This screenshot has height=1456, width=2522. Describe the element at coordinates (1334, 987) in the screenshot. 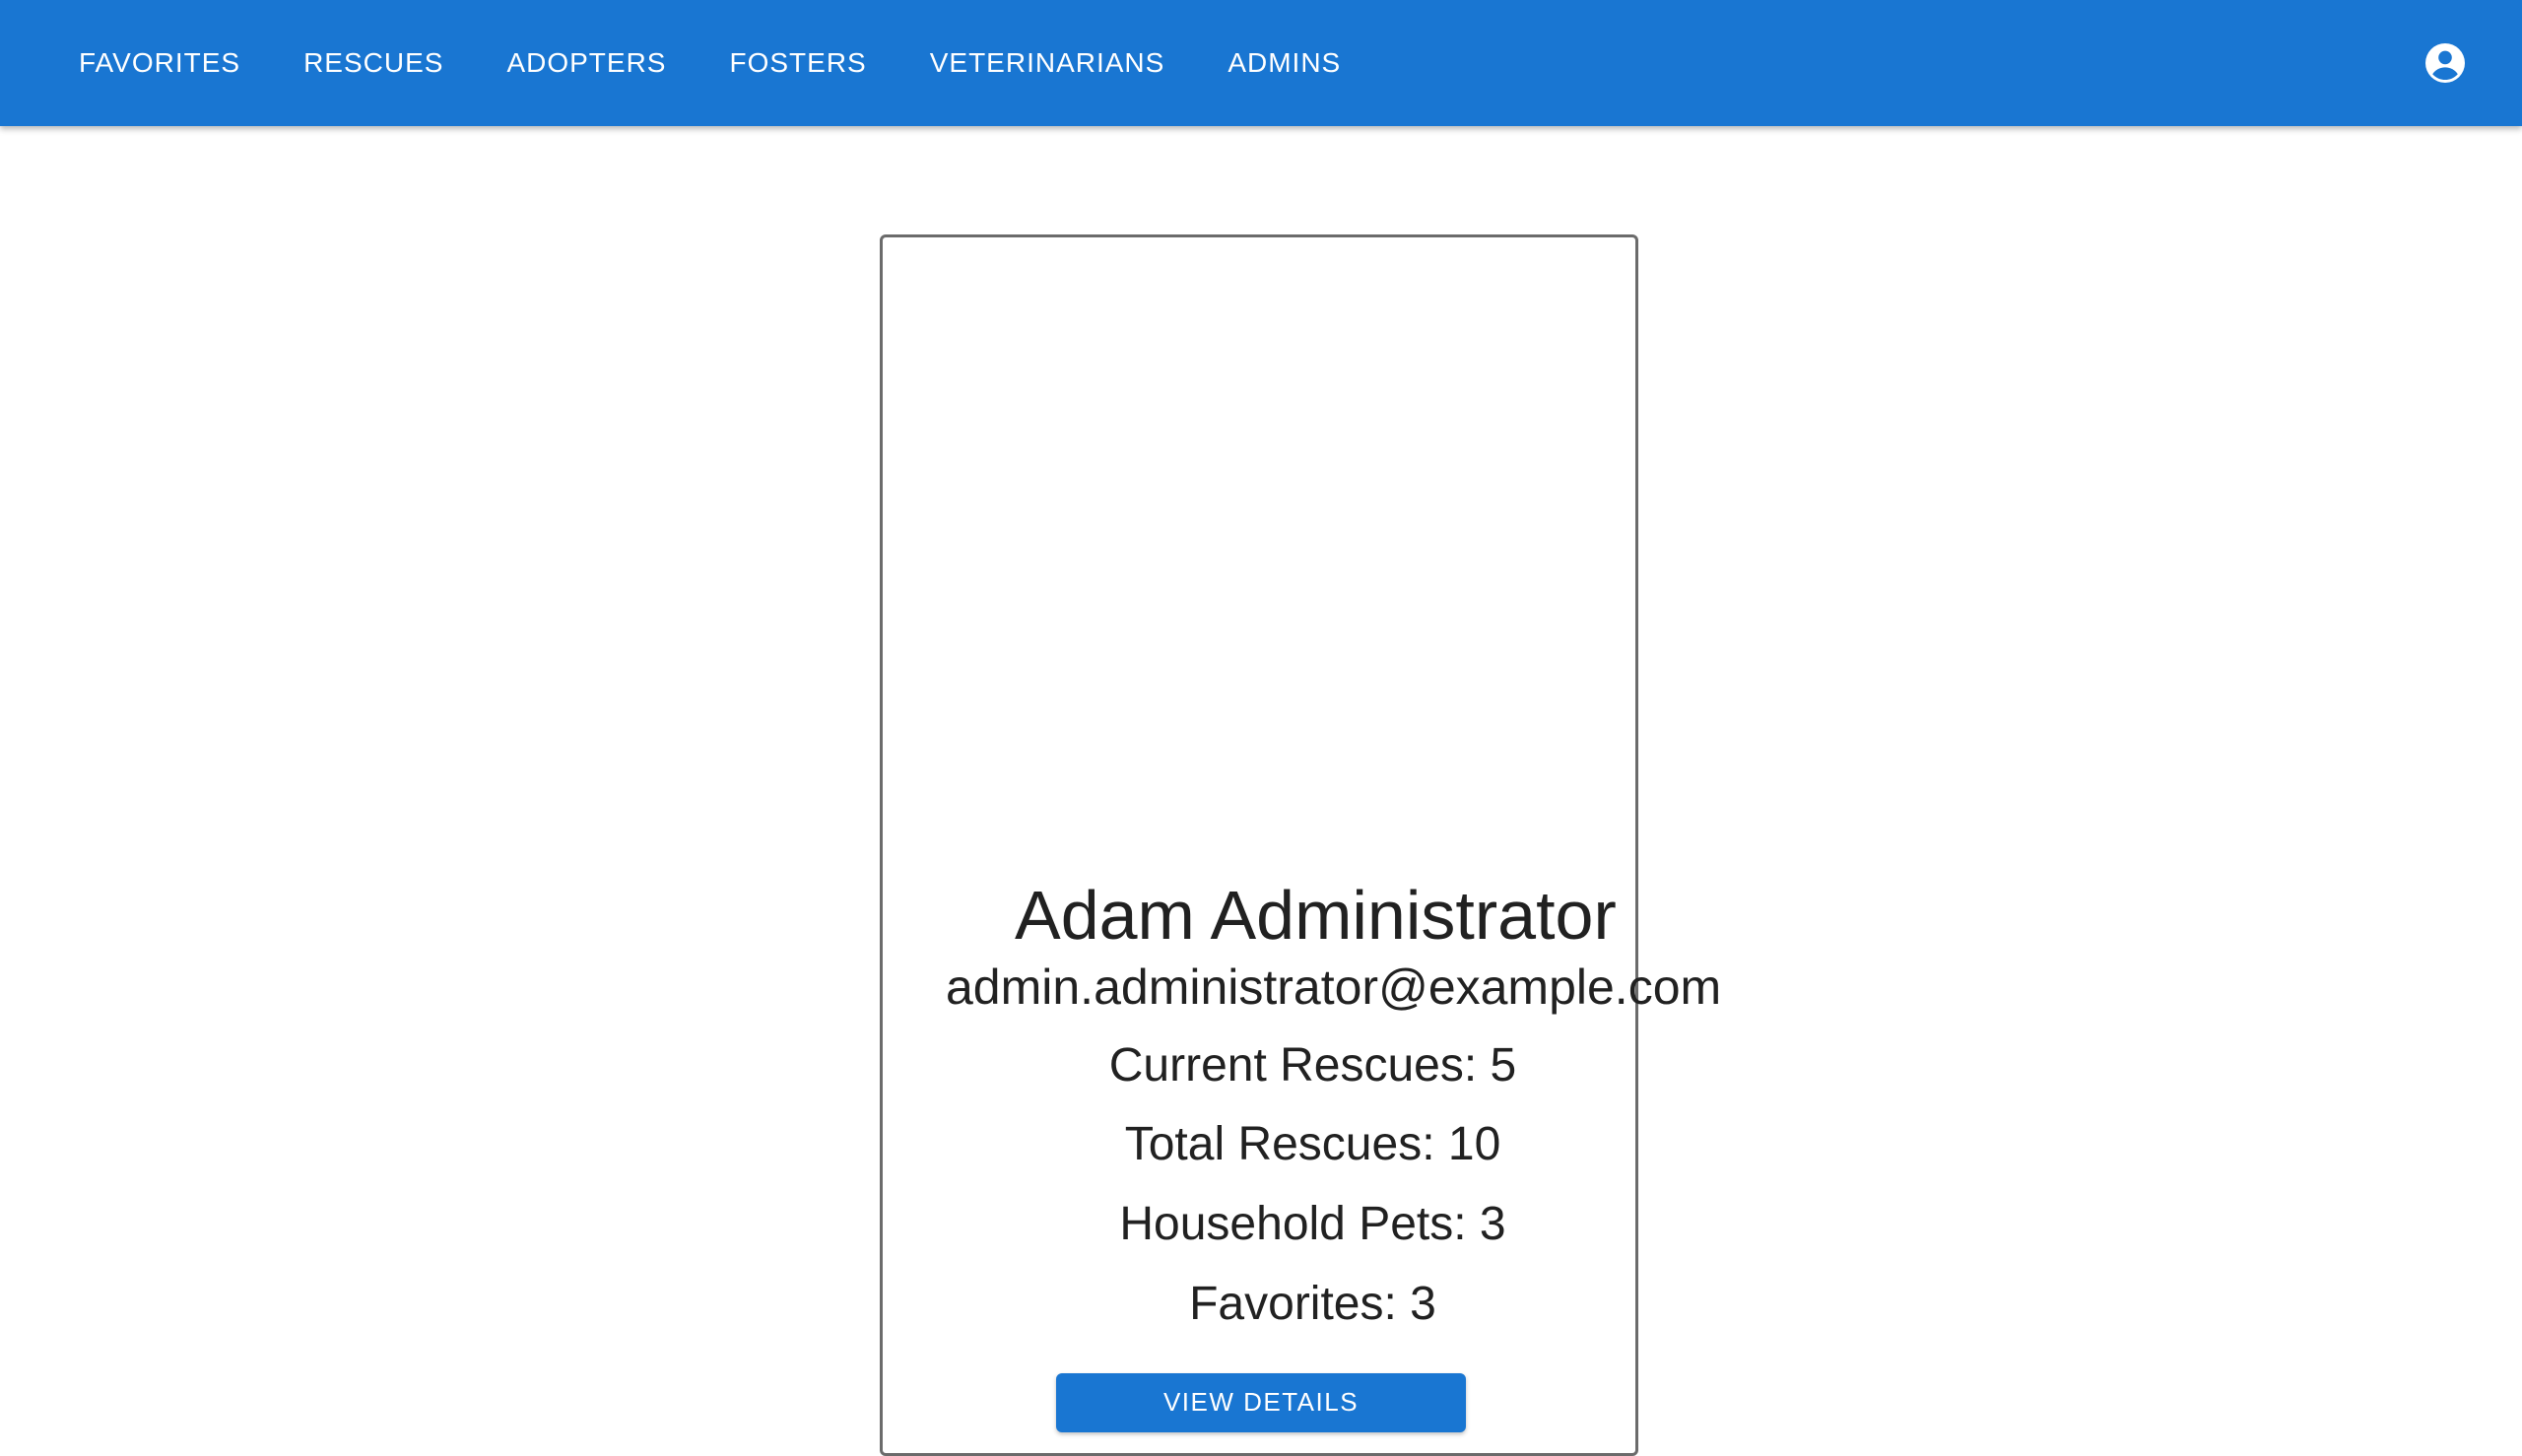

I see `profile-email: admin.administrator@example.com` at that location.